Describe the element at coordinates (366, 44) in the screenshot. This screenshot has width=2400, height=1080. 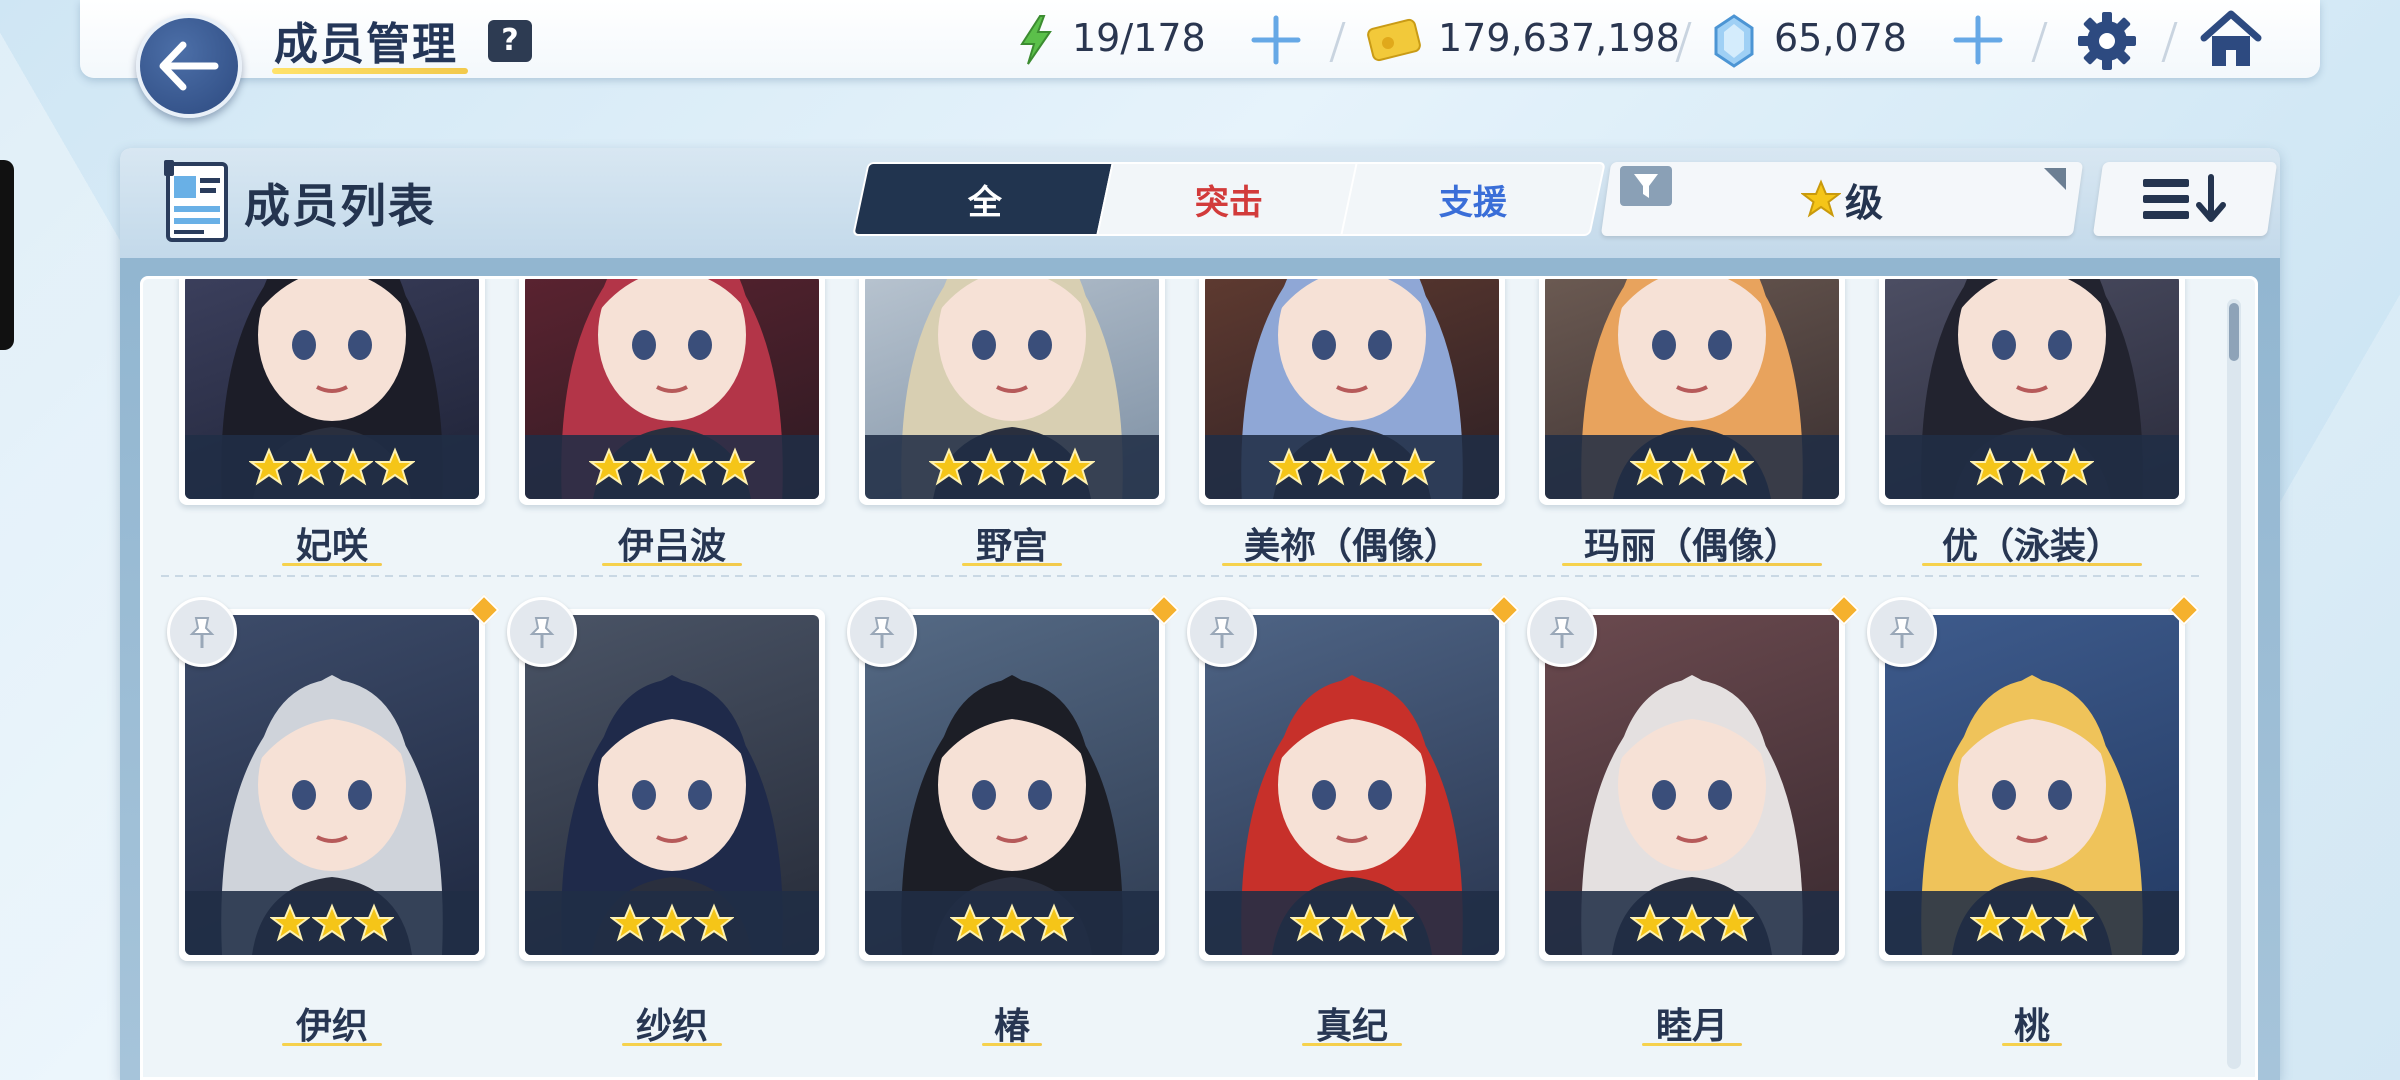
I see `page-title: 成员管理` at that location.